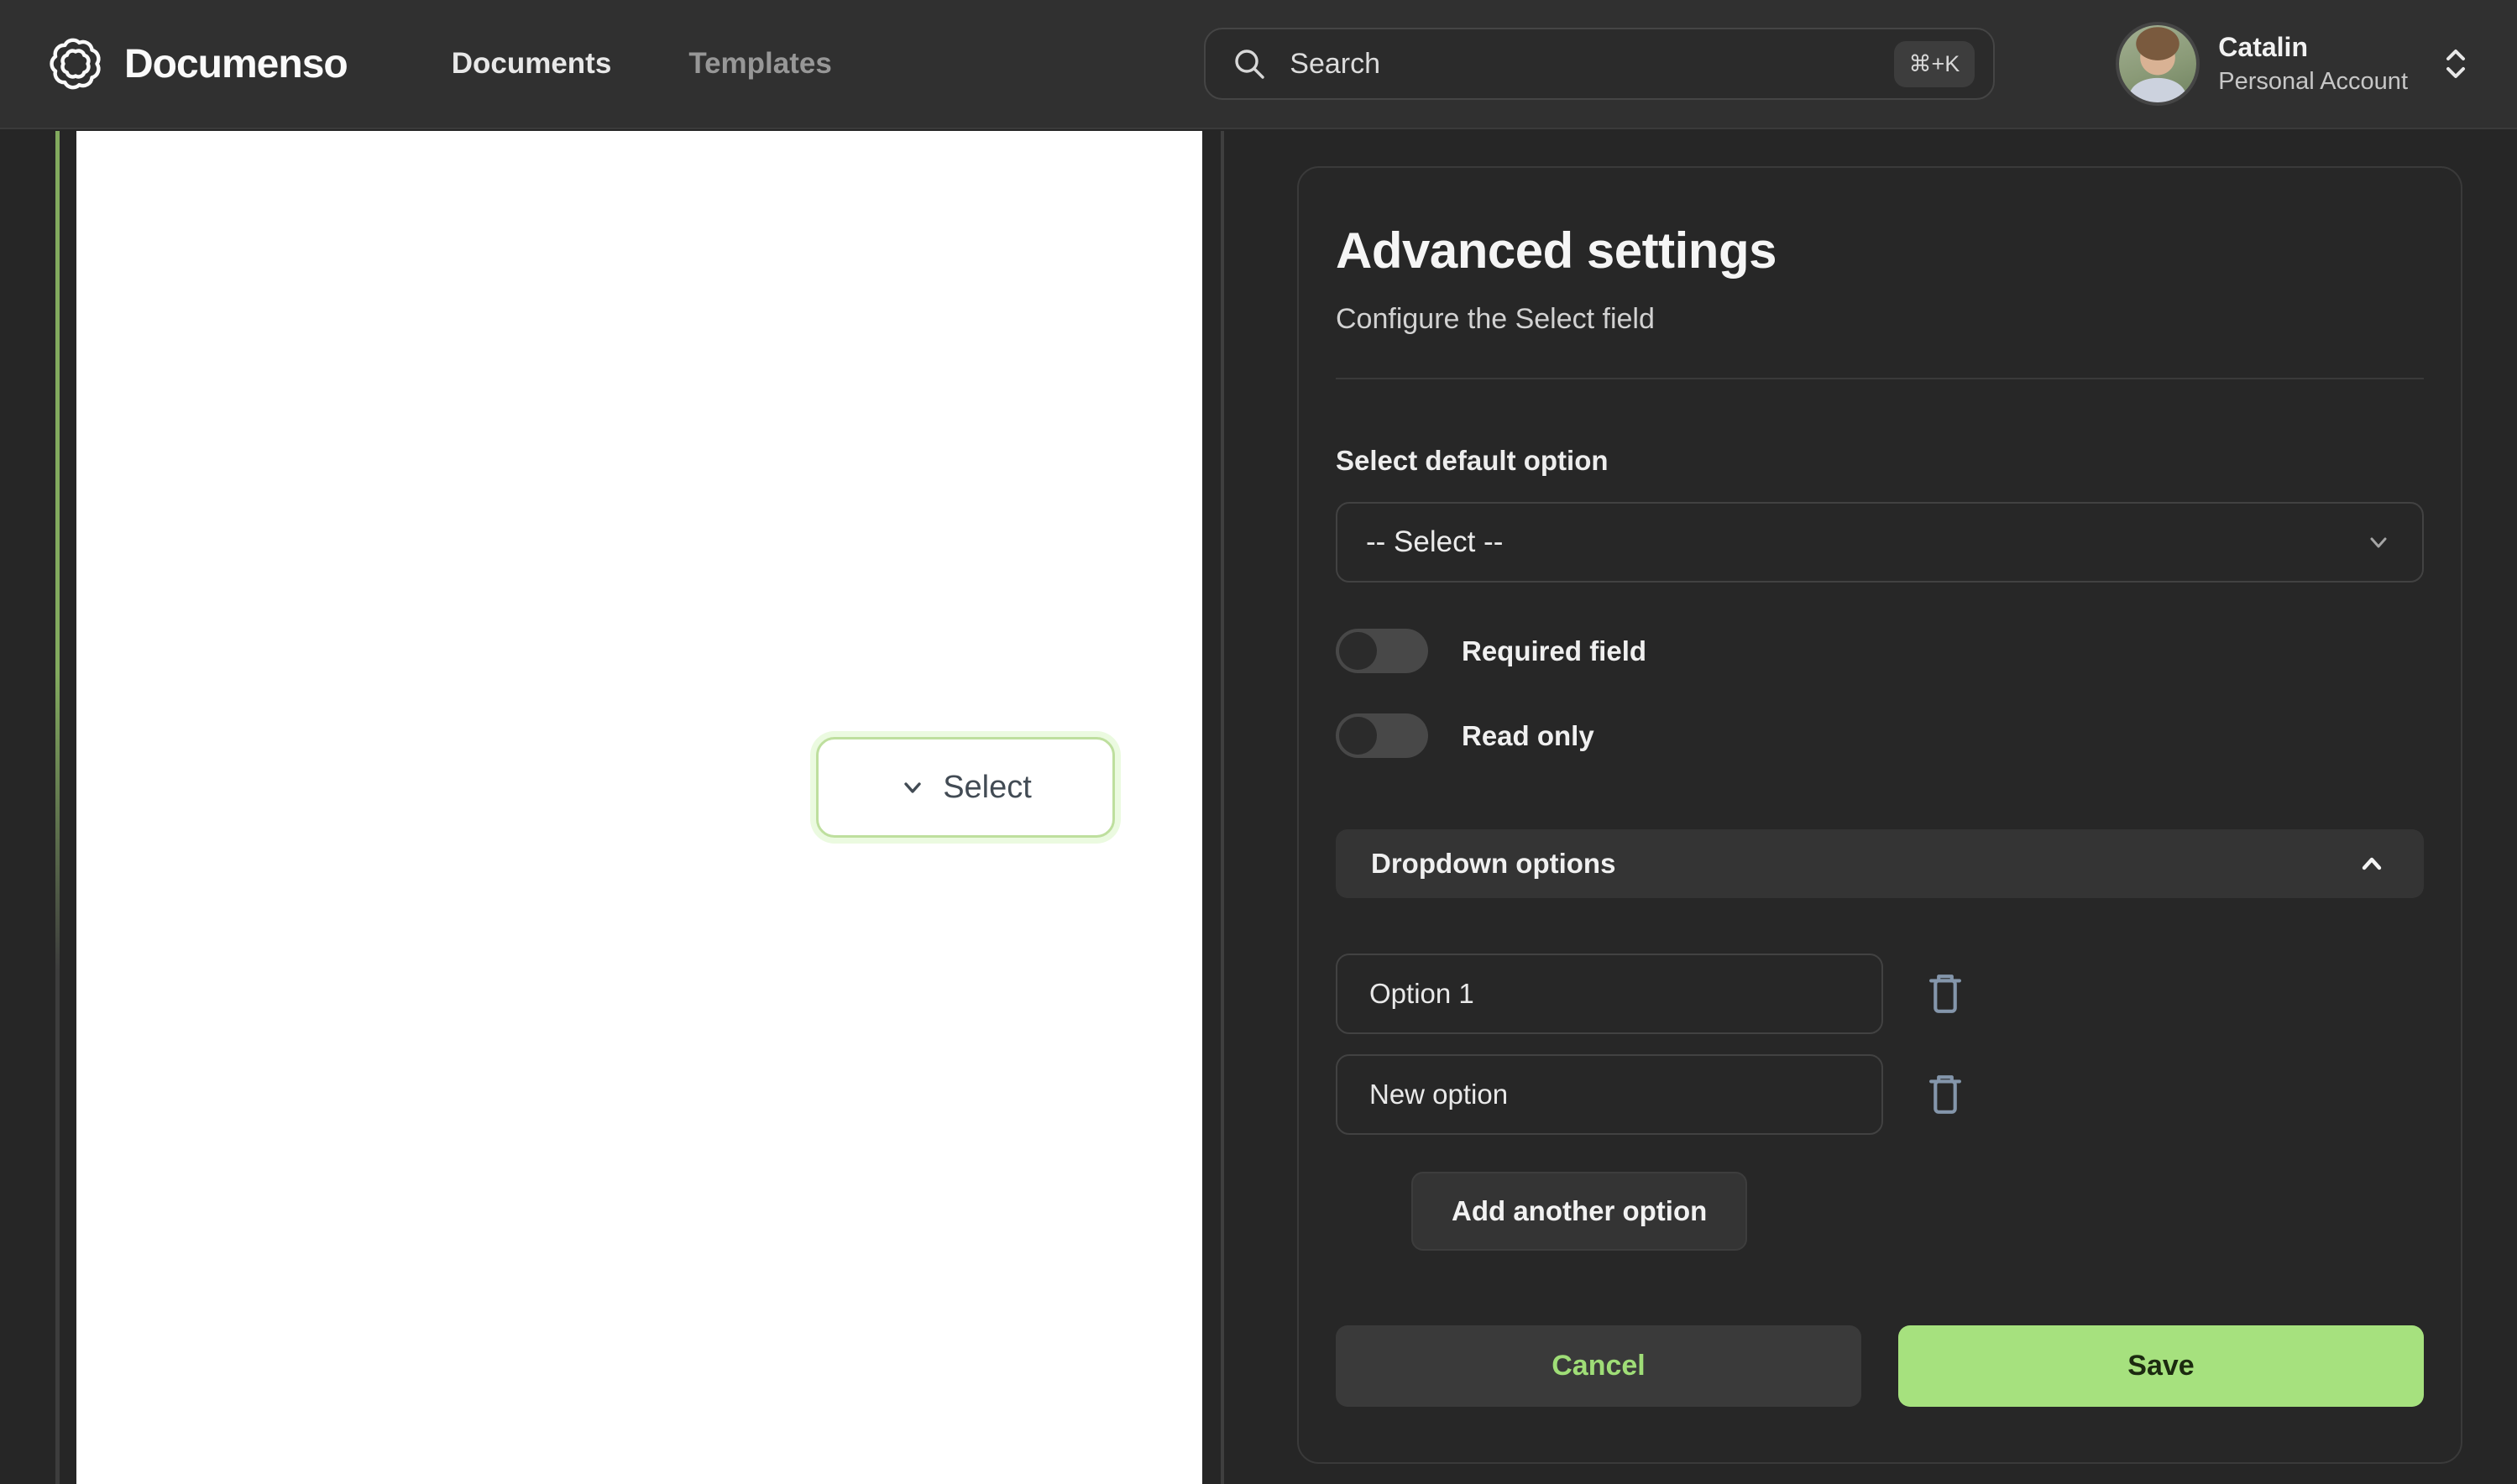 The image size is (2517, 1484). What do you see at coordinates (236, 63) in the screenshot?
I see `brand-name: Documenso` at bounding box center [236, 63].